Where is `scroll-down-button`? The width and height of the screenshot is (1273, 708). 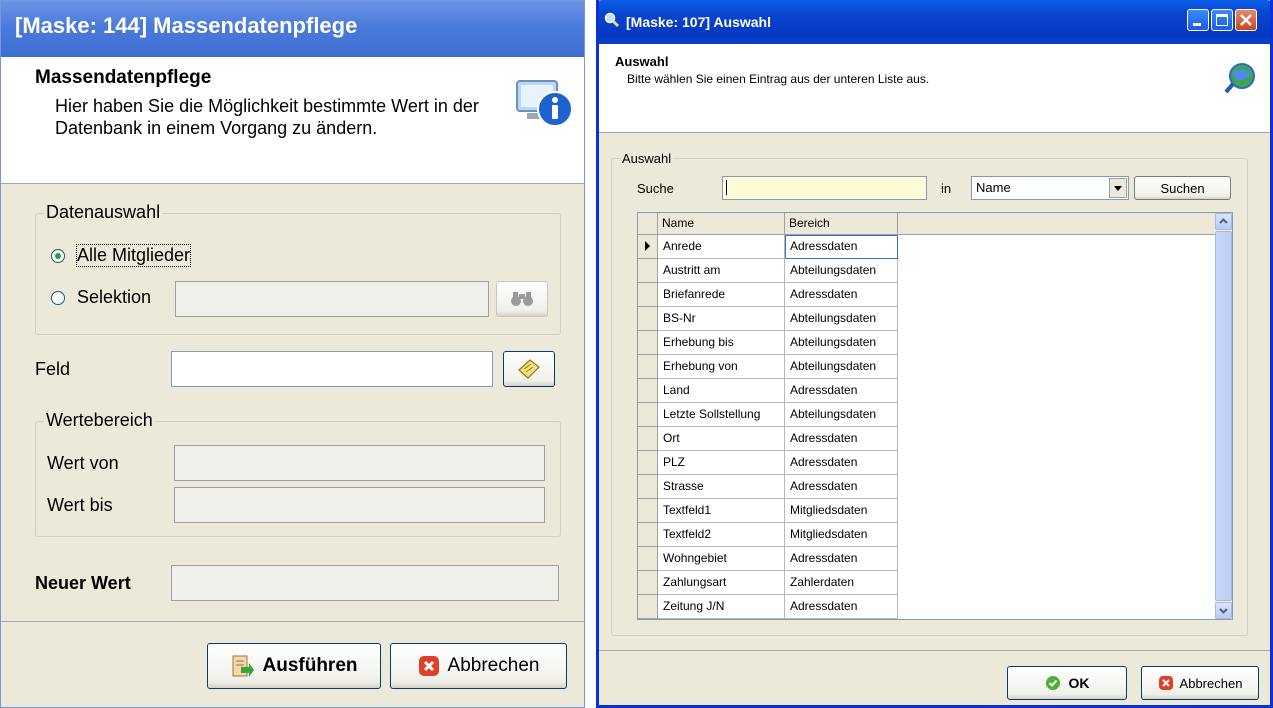 scroll-down-button is located at coordinates (1223, 610).